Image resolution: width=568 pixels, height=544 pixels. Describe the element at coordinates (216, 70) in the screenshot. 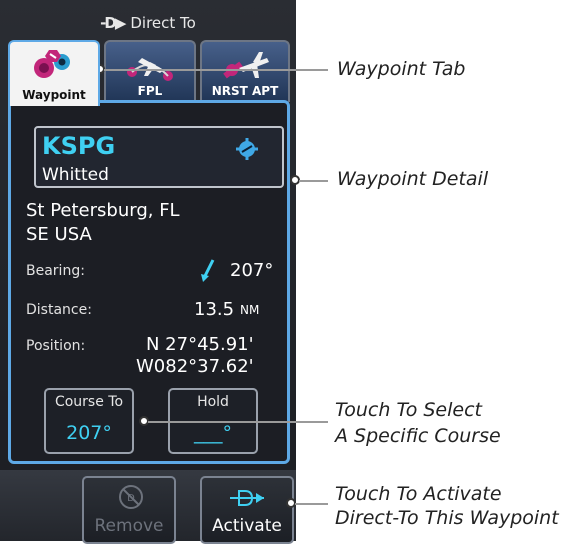

I see `waypoint-tab-callout-line` at that location.